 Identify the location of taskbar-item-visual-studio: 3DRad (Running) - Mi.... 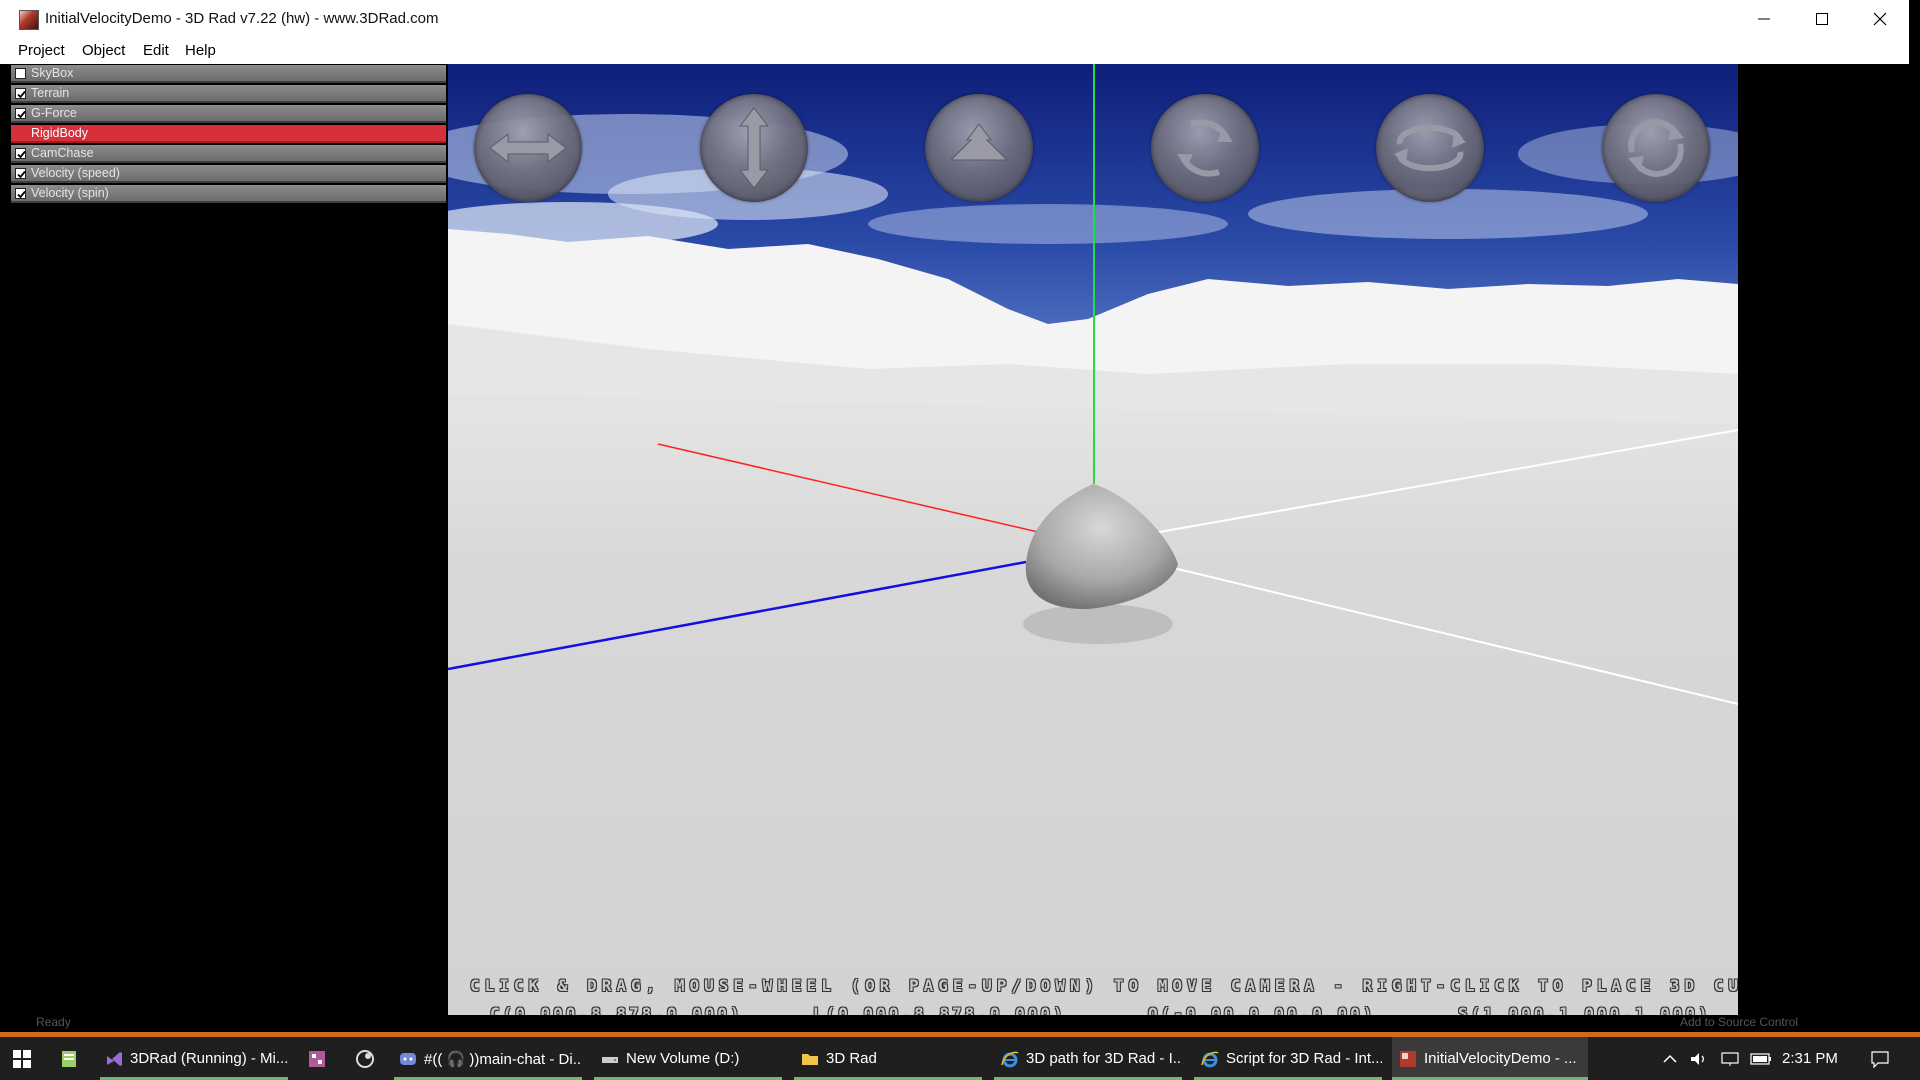
(194, 1058).